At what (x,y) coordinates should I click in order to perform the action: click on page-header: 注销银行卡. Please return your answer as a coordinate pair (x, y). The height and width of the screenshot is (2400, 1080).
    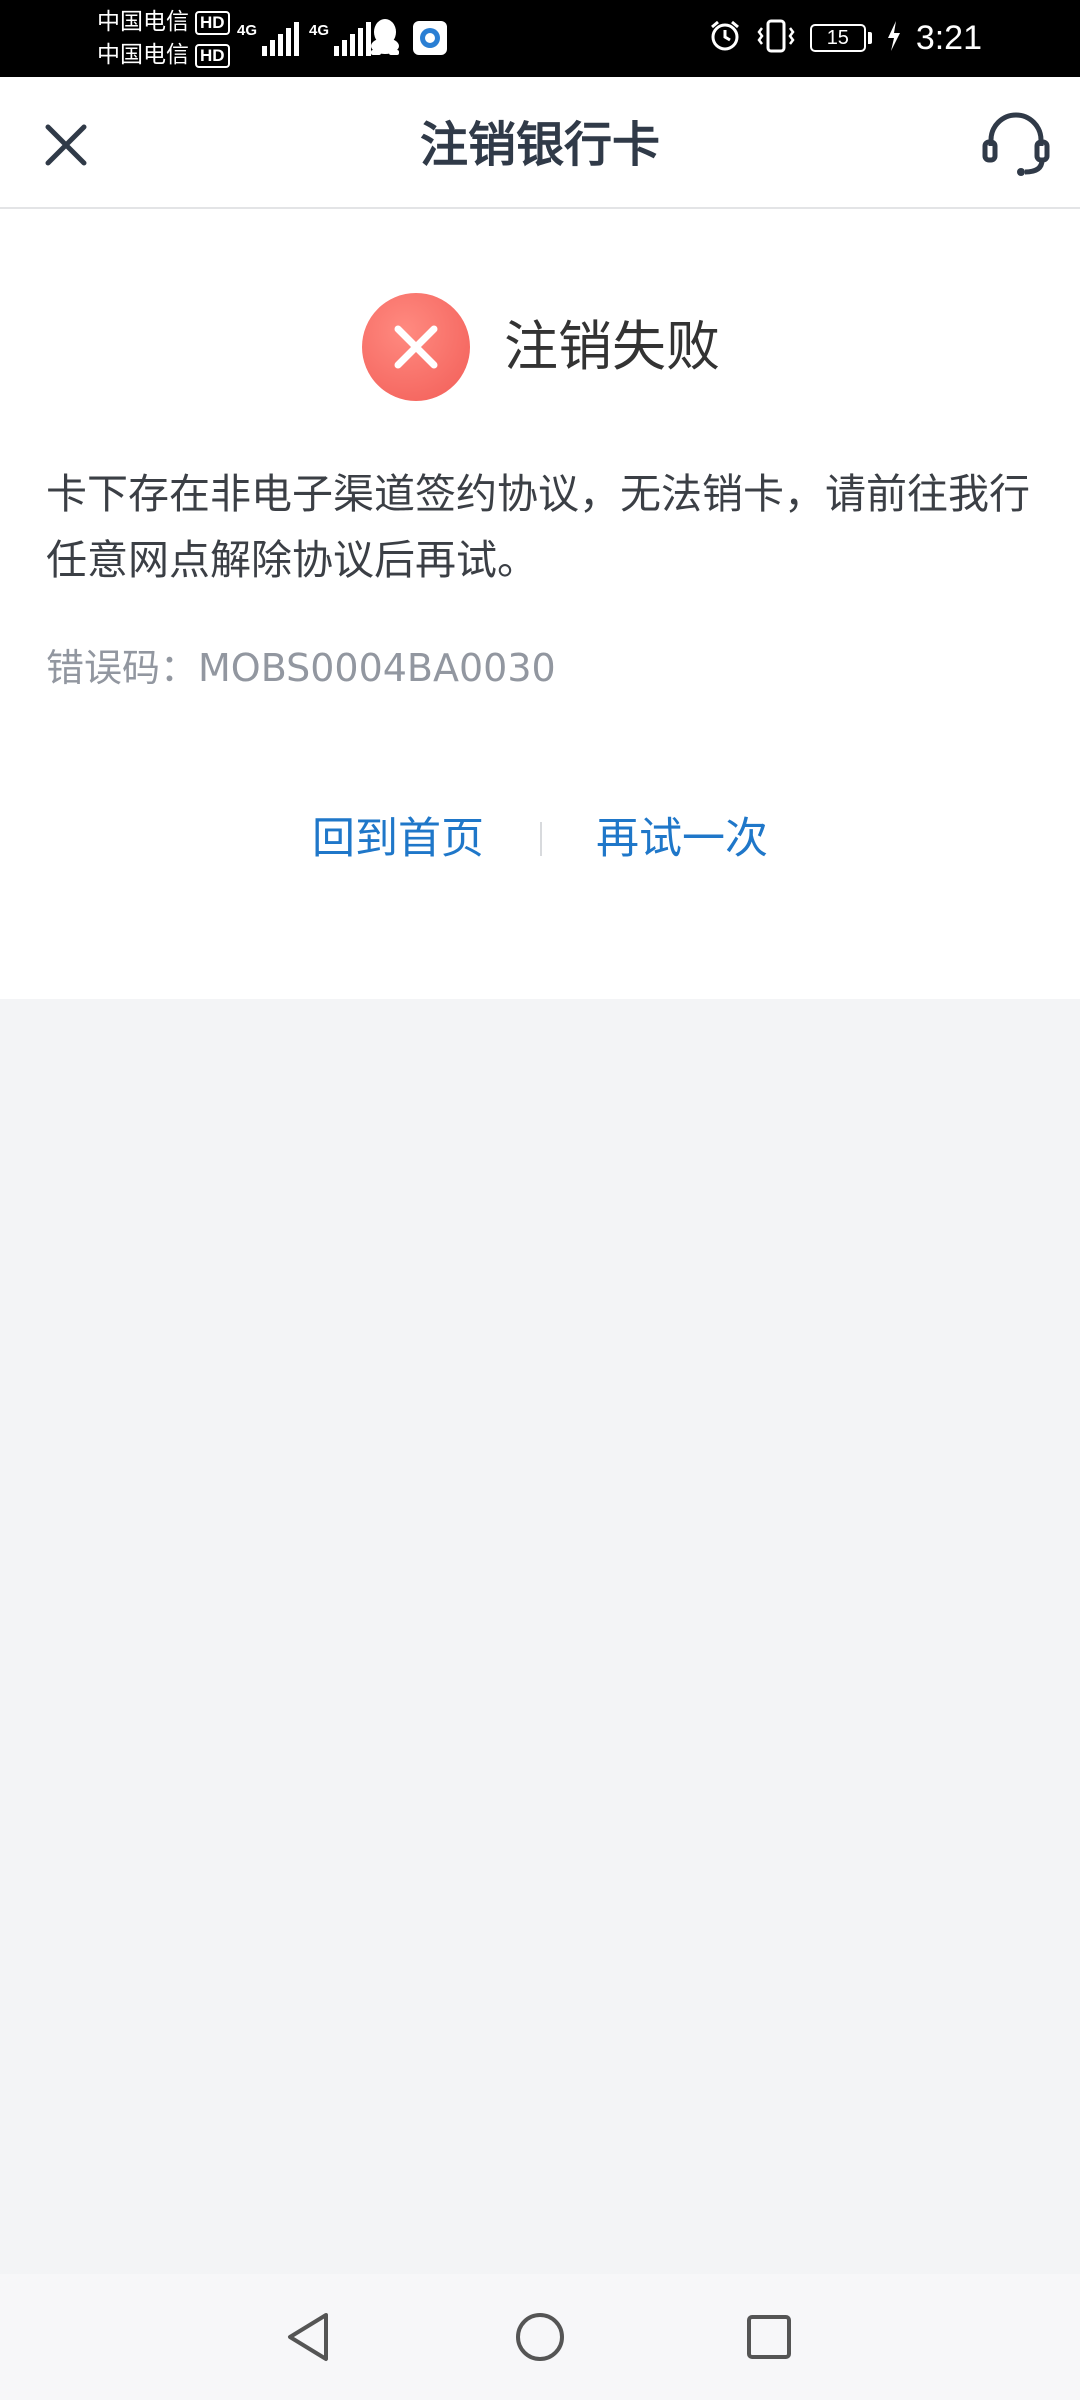
    Looking at the image, I should click on (540, 143).